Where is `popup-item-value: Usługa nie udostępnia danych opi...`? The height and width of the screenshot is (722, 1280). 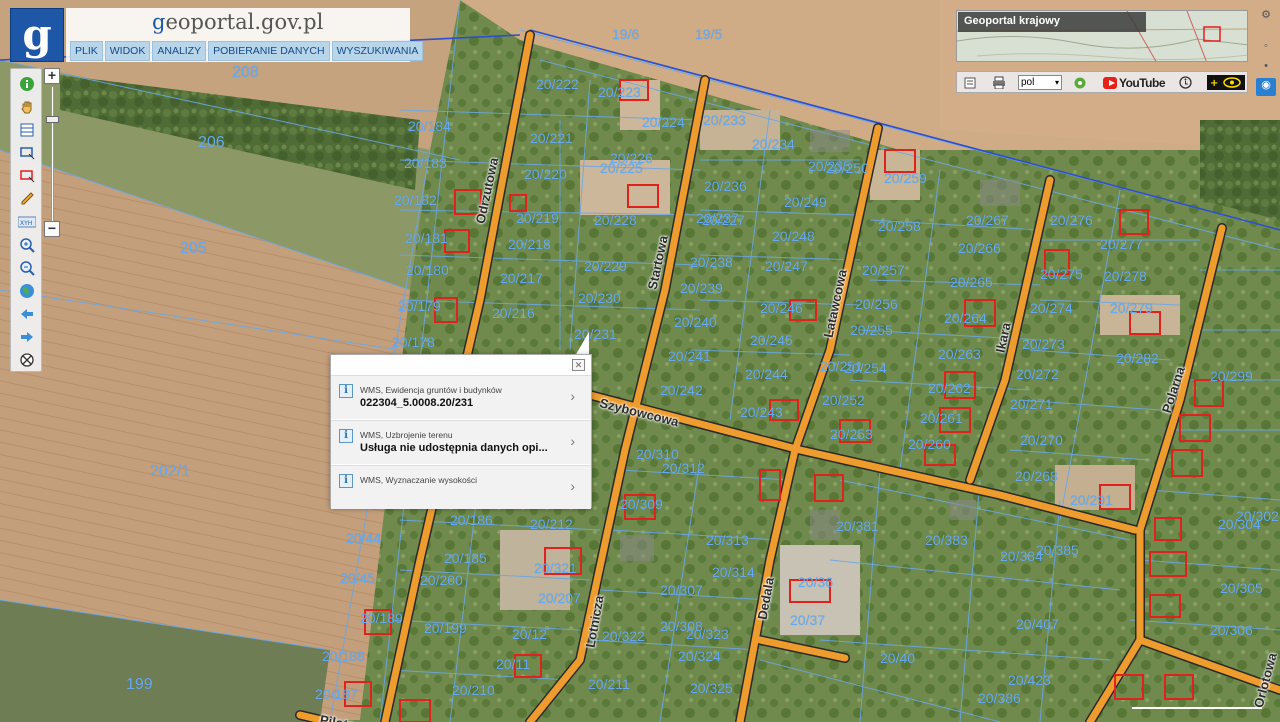 popup-item-value: Usługa nie udostępnia danych opi... is located at coordinates (454, 448).